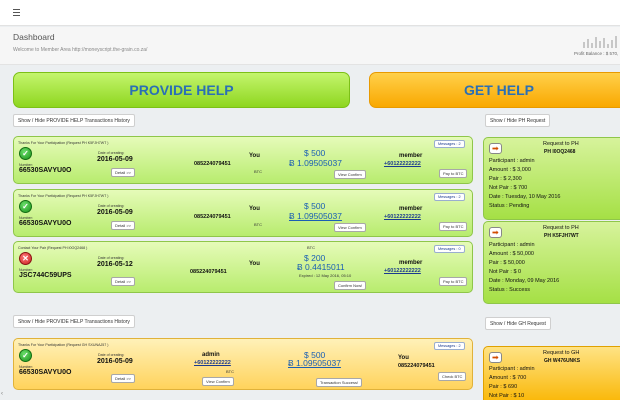 This screenshot has height=400, width=620. I want to click on request-status: Status : Success, so click(509, 290).